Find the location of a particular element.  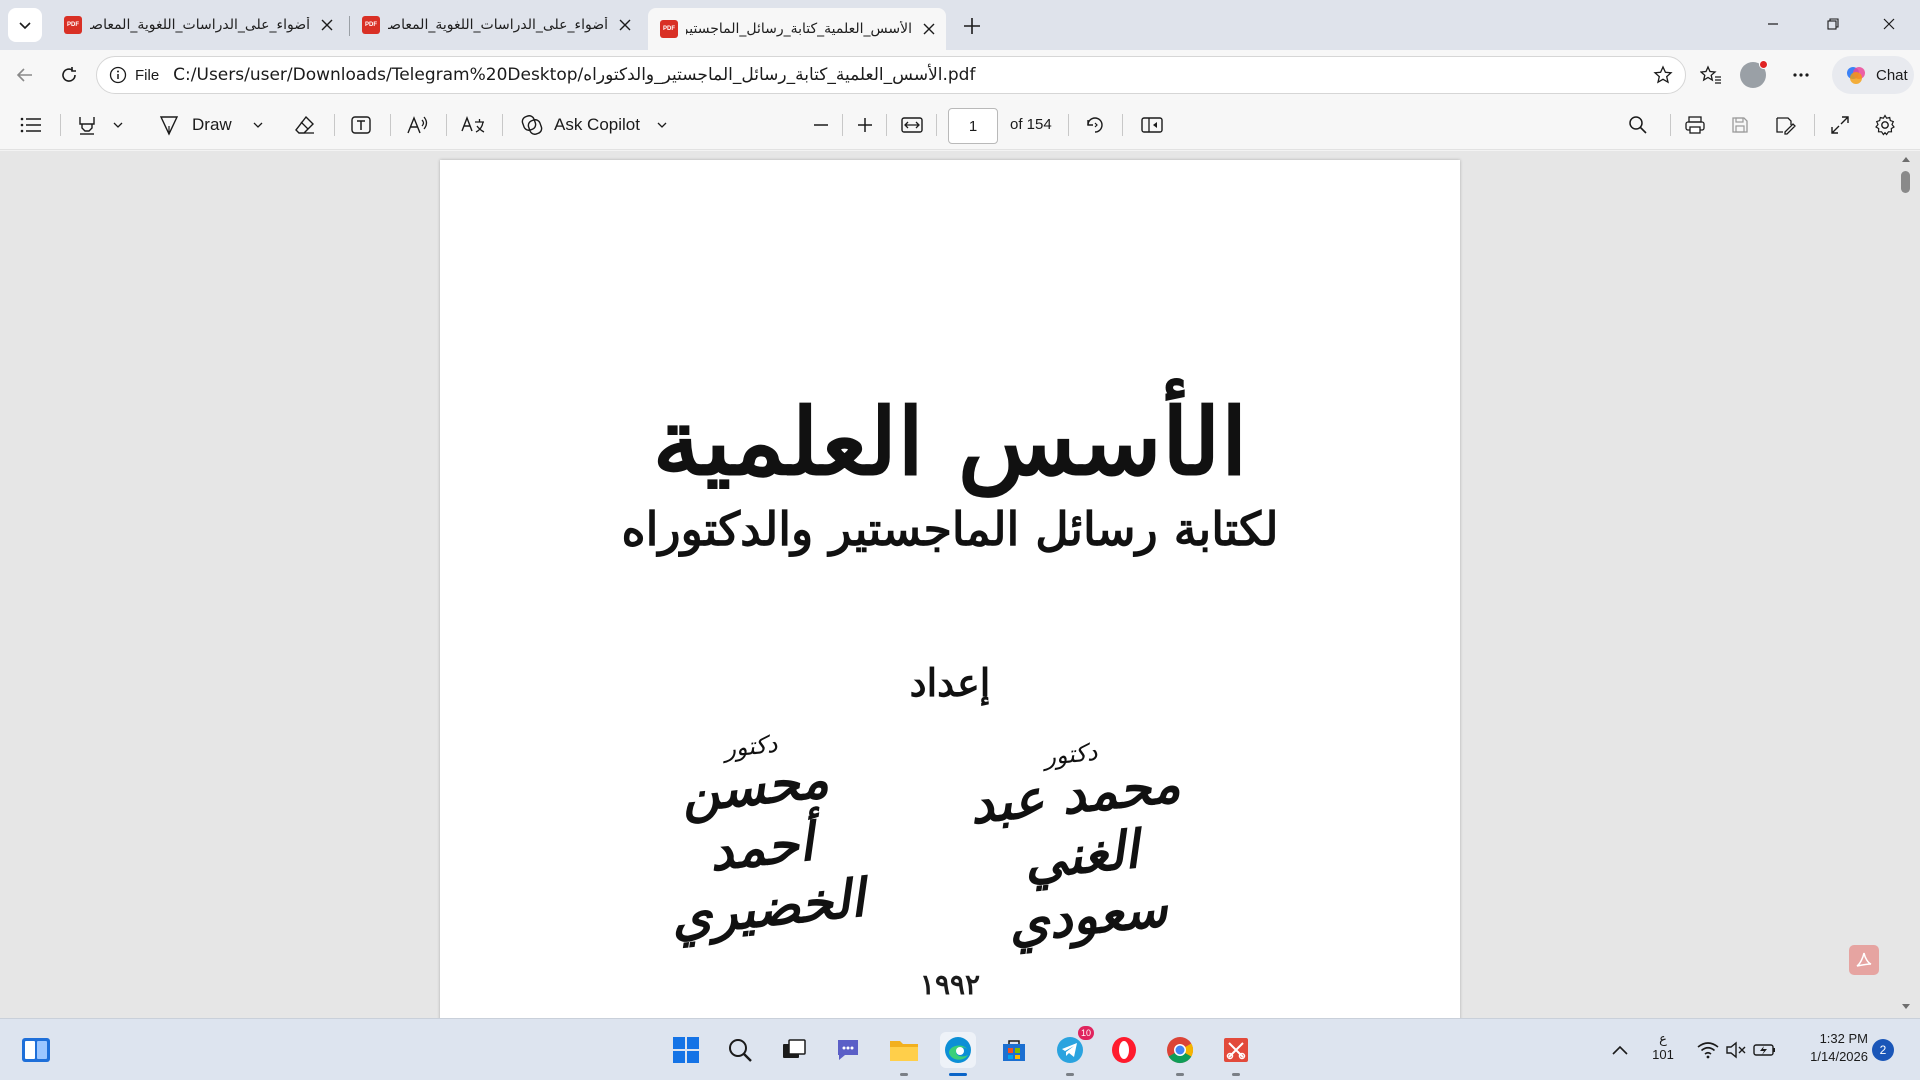

page-number-input: 1 is located at coordinates (973, 126).